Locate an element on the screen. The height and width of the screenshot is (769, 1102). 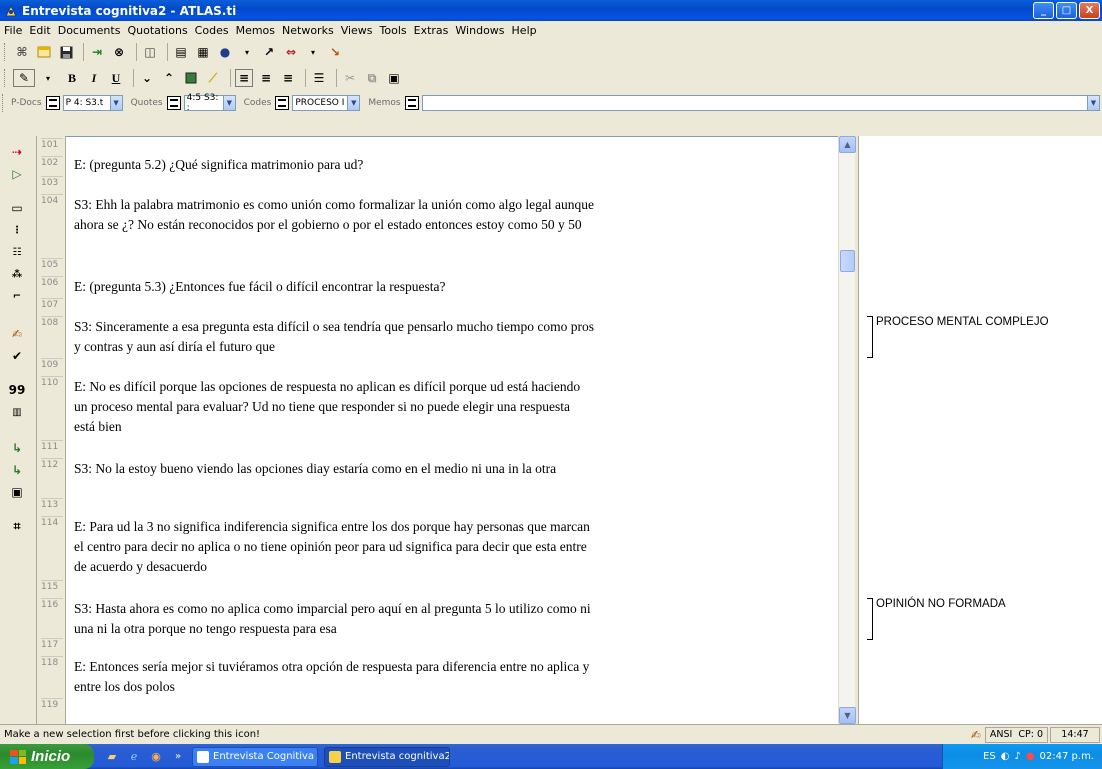
code-family-icon: ▥ is located at coordinates (17, 412).